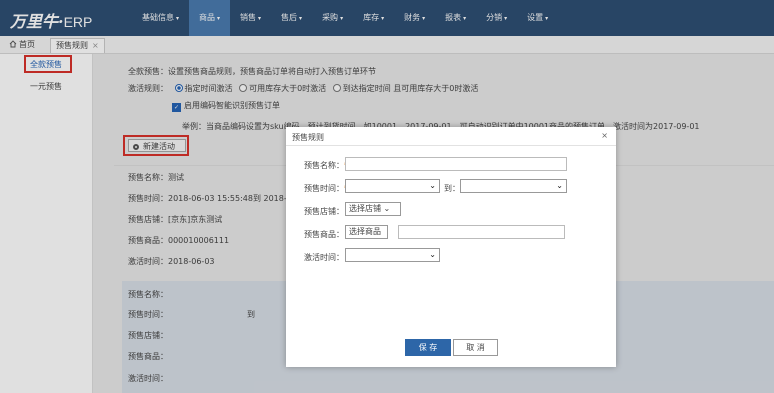  Describe the element at coordinates (326, 165) in the screenshot. I see `name-label: 预售名称：*` at that location.